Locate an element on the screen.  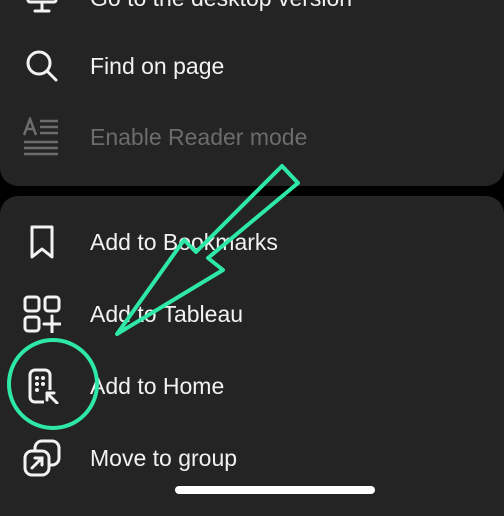
desktop-icon is located at coordinates (42, 9).